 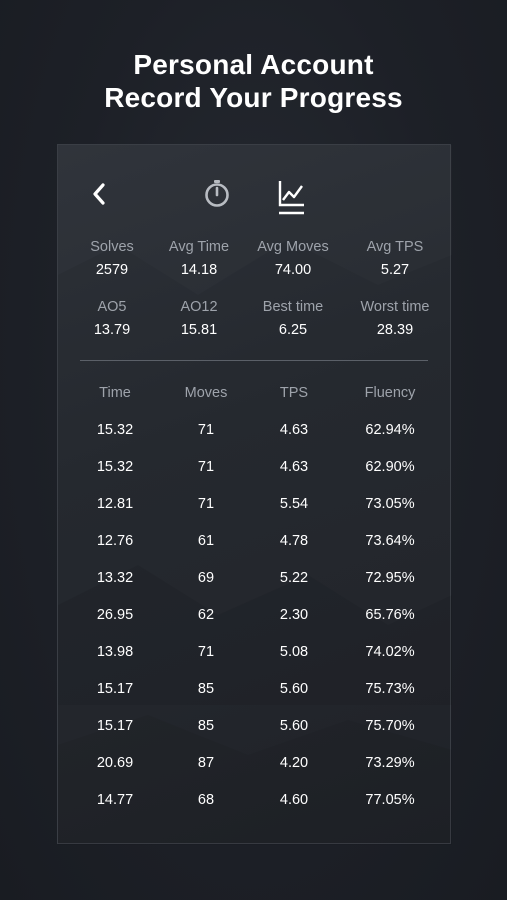 I want to click on cell-tps: 4.20, so click(x=294, y=763).